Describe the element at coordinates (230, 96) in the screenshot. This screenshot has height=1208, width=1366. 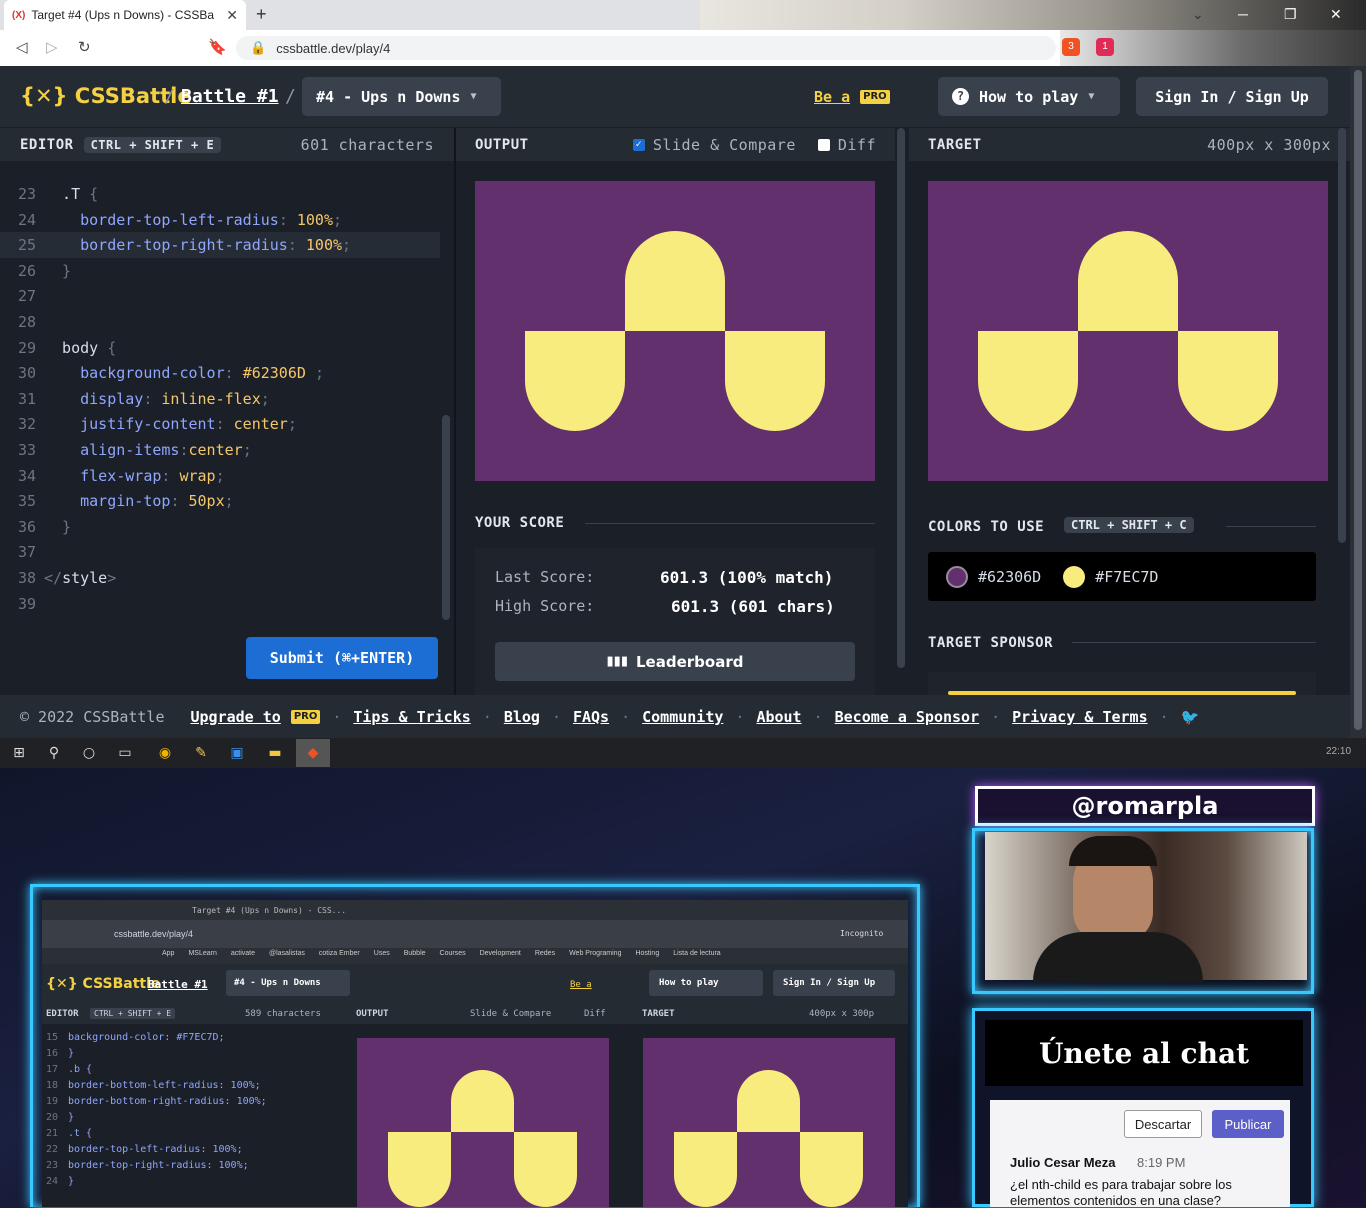
I see `battle-link: Battle #1` at that location.